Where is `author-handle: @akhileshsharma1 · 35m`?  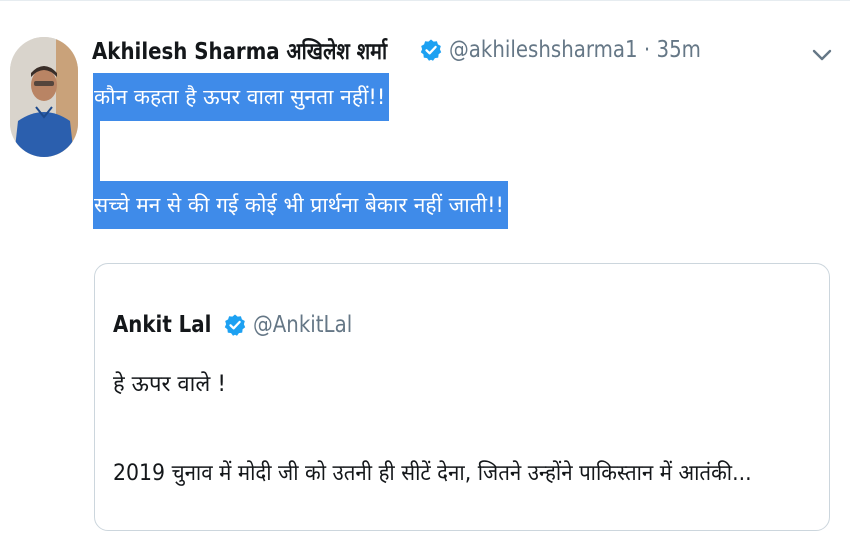 author-handle: @akhileshsharma1 · 35m is located at coordinates (575, 50).